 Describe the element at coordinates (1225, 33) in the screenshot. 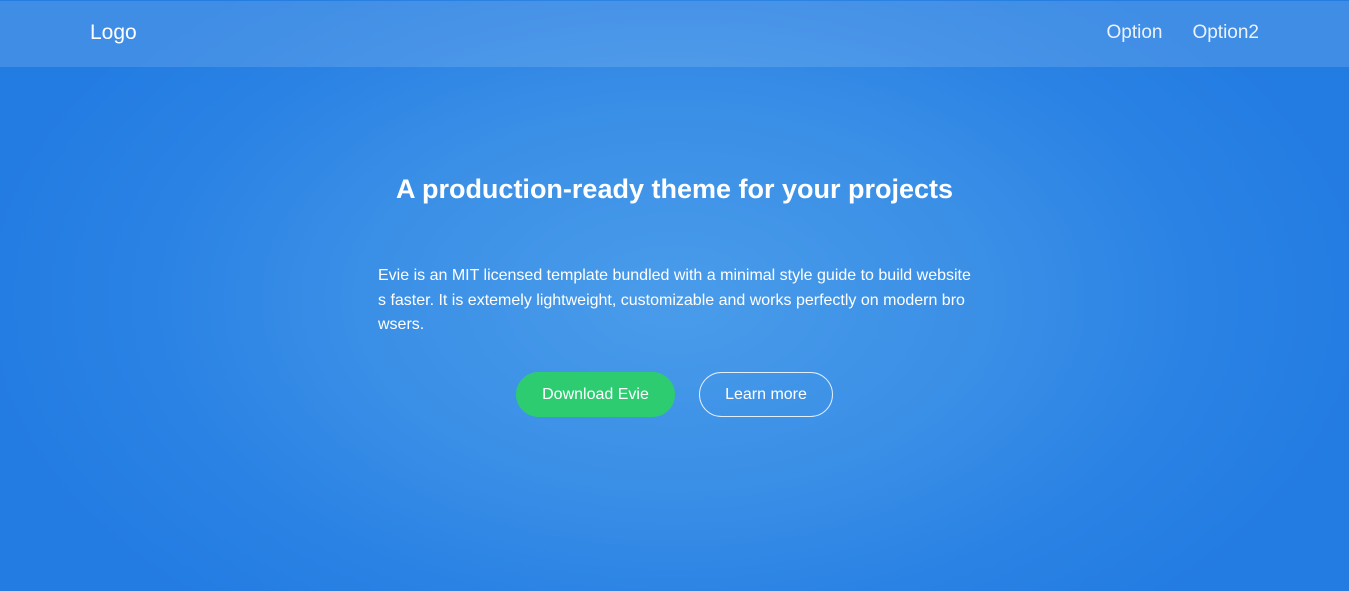

I see `nav-link-option2: Option2` at that location.